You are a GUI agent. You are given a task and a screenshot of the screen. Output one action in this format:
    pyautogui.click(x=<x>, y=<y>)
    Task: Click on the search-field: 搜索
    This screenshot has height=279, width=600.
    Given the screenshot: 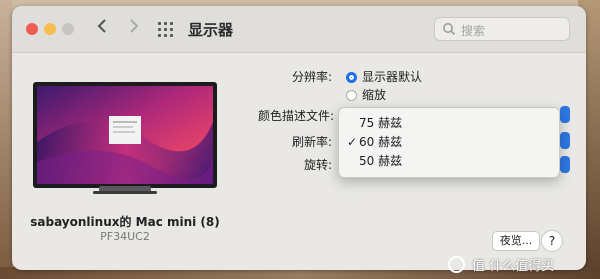 What is the action you would take?
    pyautogui.click(x=502, y=29)
    